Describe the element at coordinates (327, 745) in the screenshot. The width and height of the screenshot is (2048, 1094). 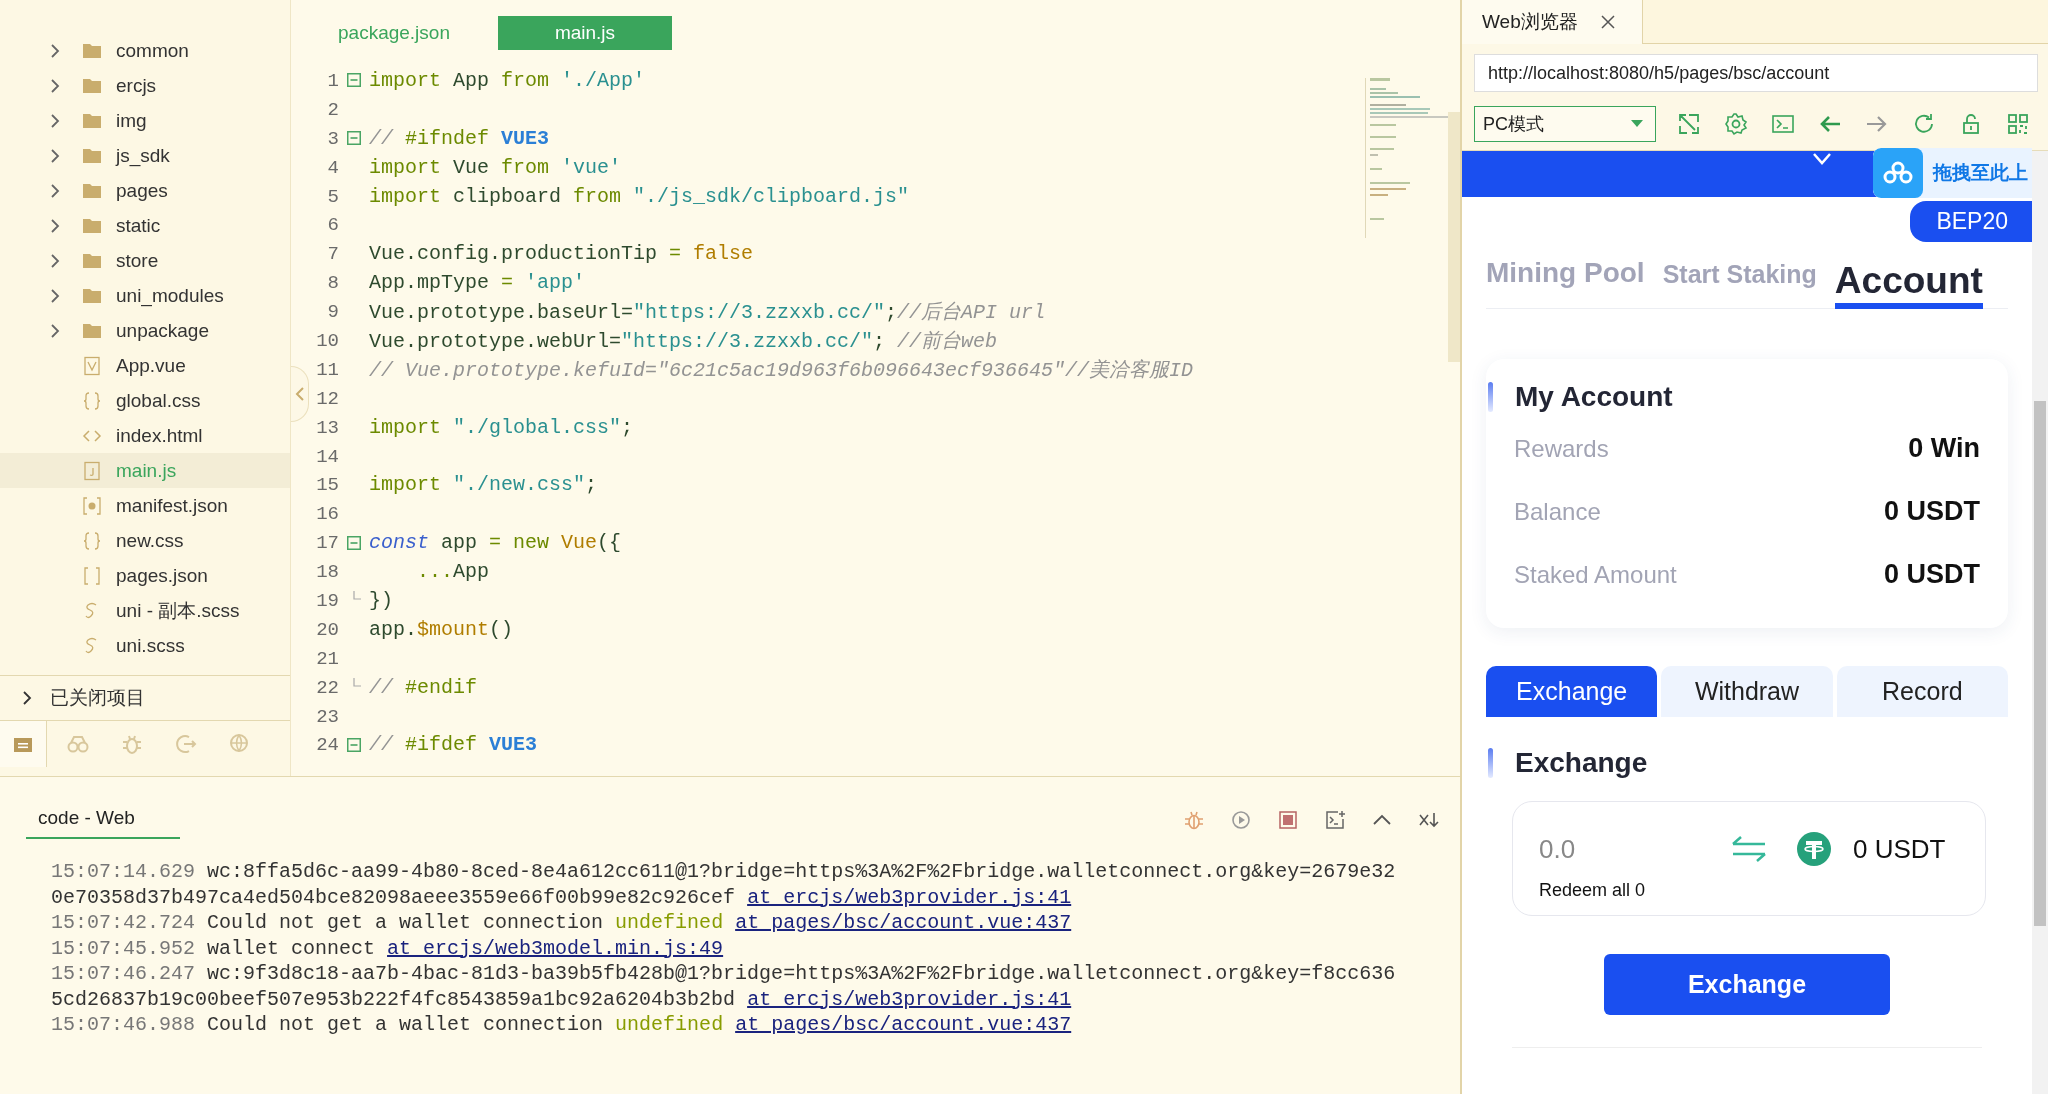
I see `line-number: 24` at that location.